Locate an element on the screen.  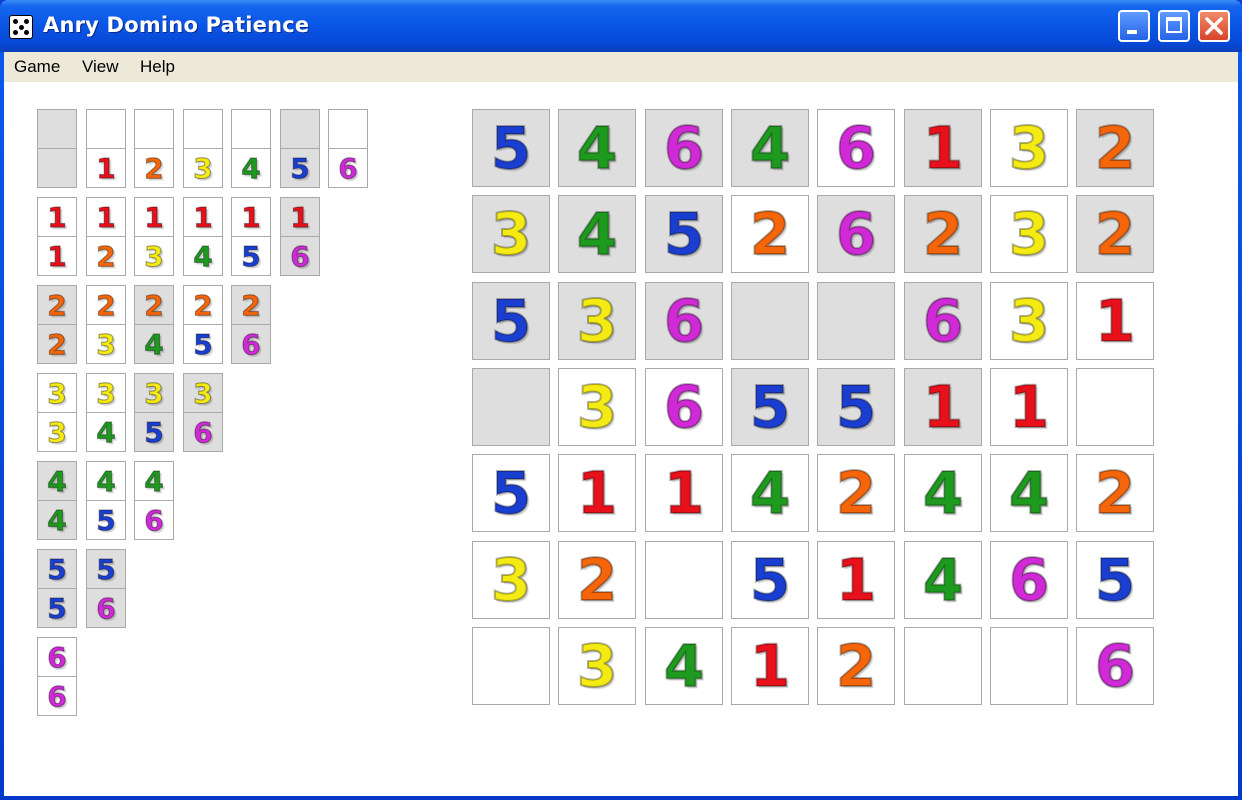
menu-view: View is located at coordinates (100, 67).